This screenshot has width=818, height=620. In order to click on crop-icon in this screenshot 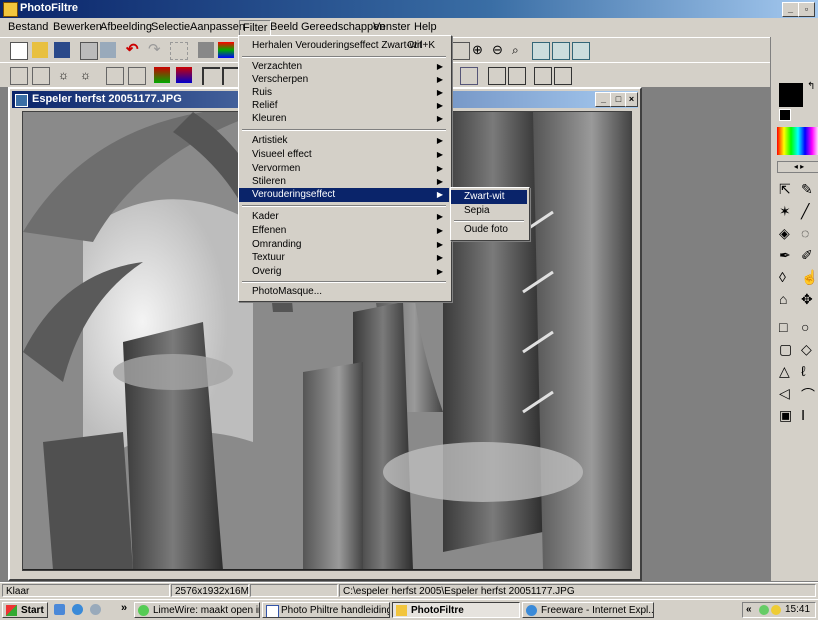, I will do `click(179, 51)`.